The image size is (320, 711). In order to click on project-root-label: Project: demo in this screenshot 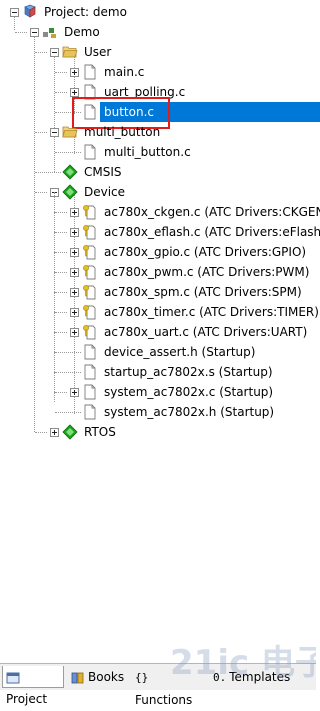, I will do `click(85, 12)`.